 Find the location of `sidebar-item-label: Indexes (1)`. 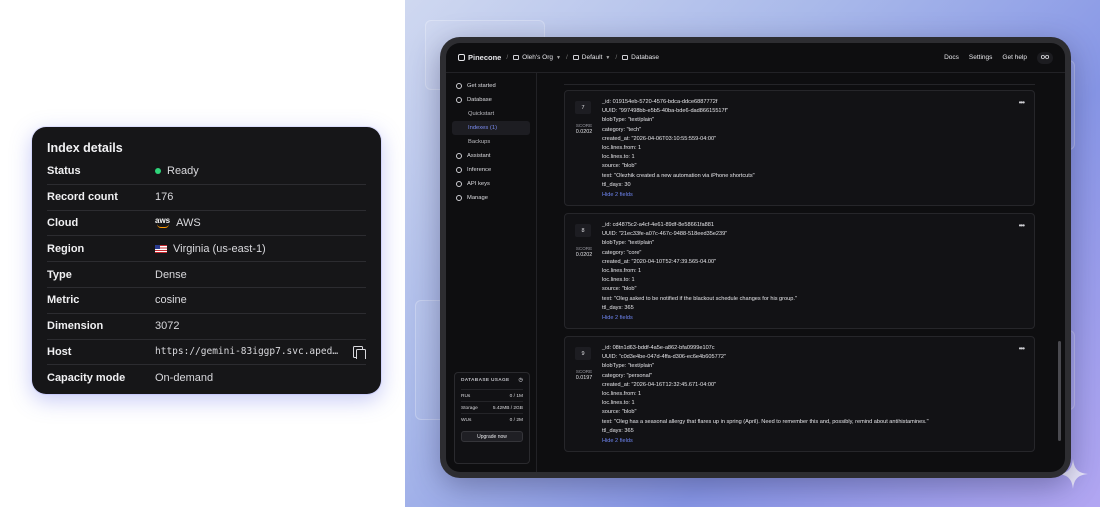

sidebar-item-label: Indexes (1) is located at coordinates (482, 128).